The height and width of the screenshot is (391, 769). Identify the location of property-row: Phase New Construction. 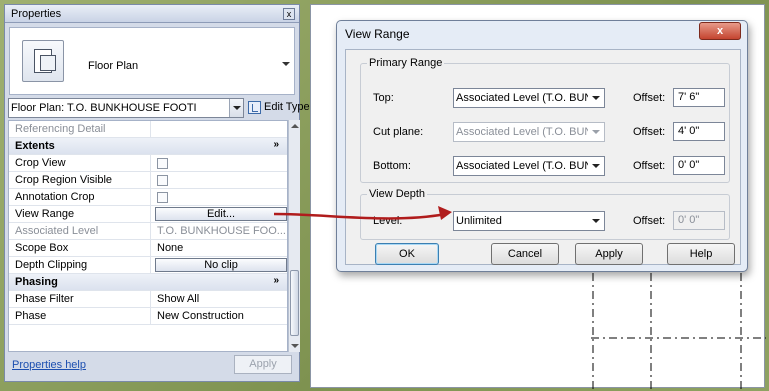
(148, 316).